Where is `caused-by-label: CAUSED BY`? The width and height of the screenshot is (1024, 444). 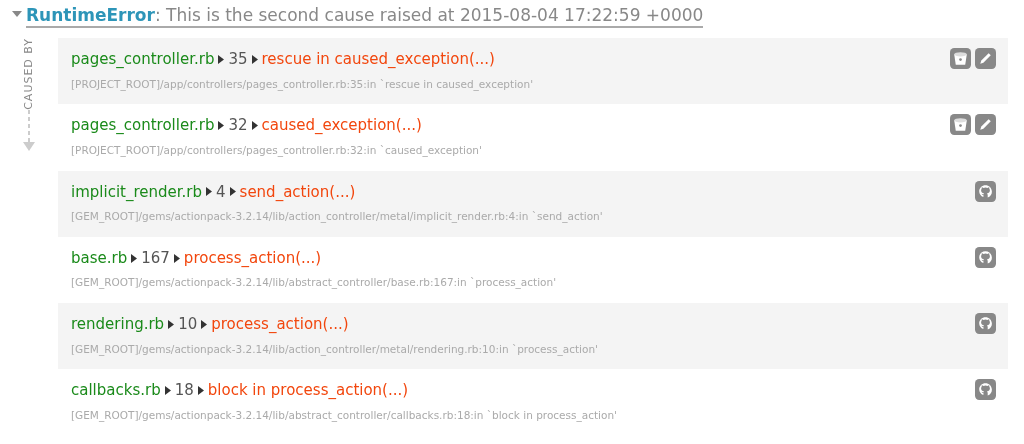
caused-by-label: CAUSED BY is located at coordinates (28, 74).